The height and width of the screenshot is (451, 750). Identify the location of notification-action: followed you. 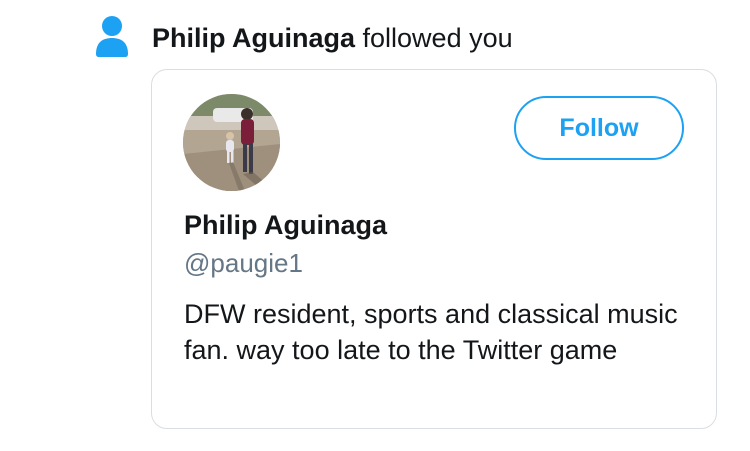
(437, 38).